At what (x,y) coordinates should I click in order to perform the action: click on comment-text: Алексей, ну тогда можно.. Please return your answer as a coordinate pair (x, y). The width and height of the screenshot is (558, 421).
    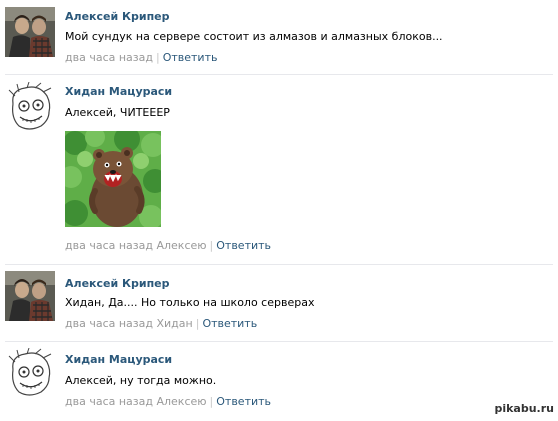
    Looking at the image, I should click on (141, 380).